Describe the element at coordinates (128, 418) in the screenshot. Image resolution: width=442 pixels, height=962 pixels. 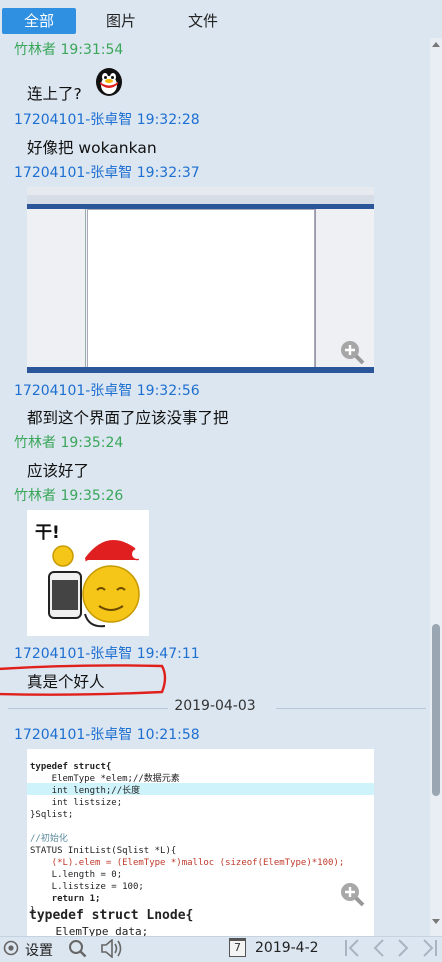
I see `message-text: 都到这个界面了应该没事了把` at that location.